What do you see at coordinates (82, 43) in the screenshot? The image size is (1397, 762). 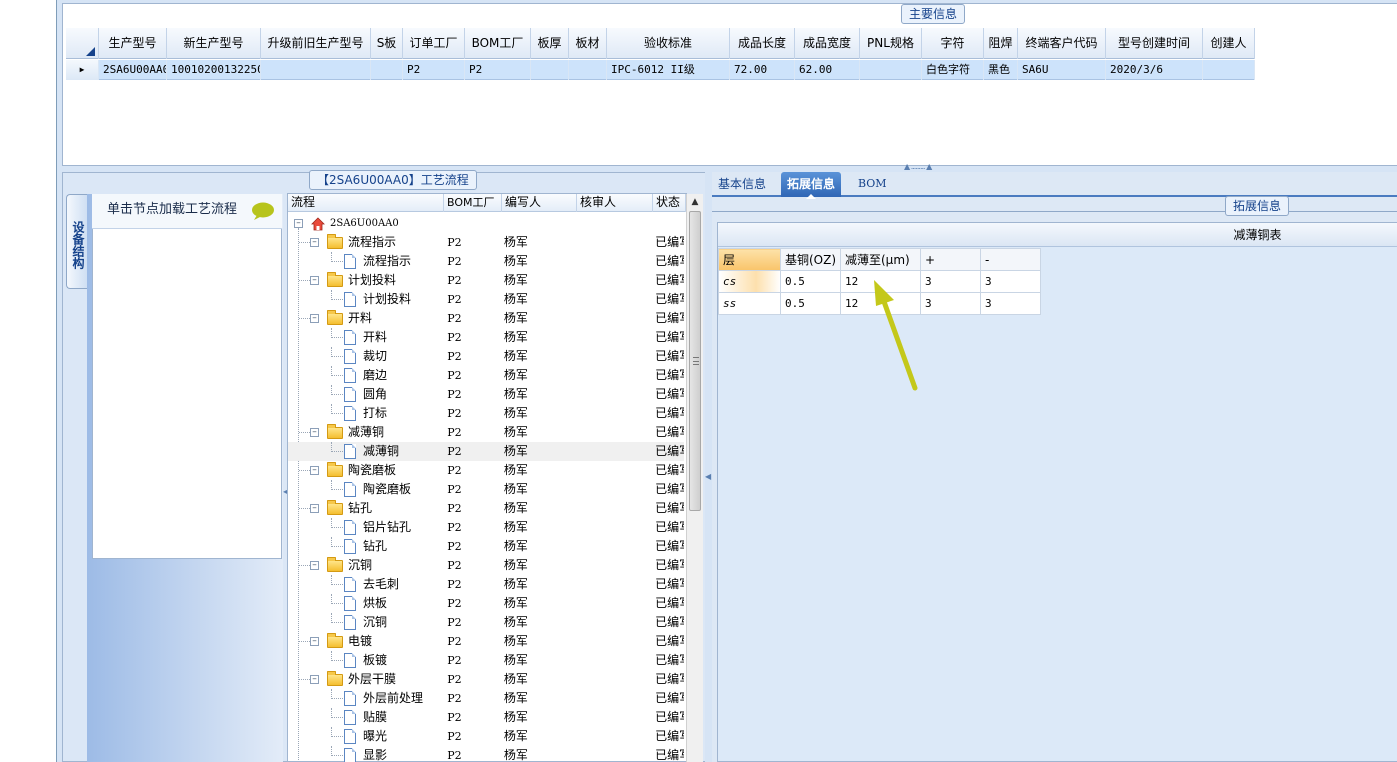 I see `grid-select-all-corner` at bounding box center [82, 43].